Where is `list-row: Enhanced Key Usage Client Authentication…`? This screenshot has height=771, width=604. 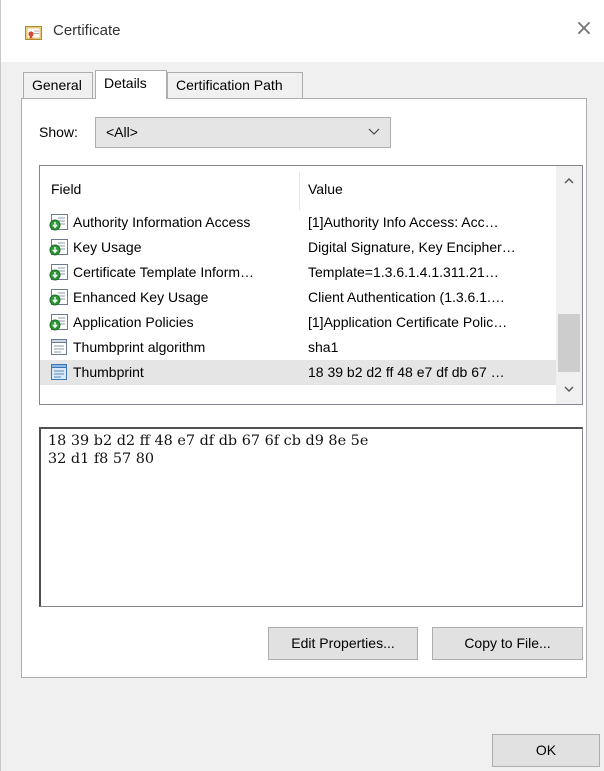 list-row: Enhanced Key Usage Client Authentication… is located at coordinates (298, 297).